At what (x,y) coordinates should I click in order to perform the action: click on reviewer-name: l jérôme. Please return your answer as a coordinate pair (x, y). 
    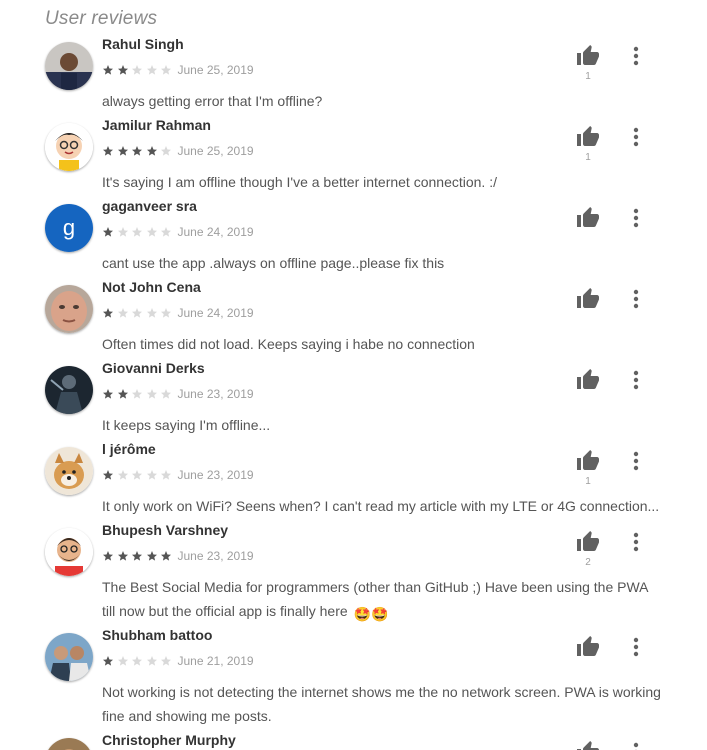
    Looking at the image, I should click on (129, 449).